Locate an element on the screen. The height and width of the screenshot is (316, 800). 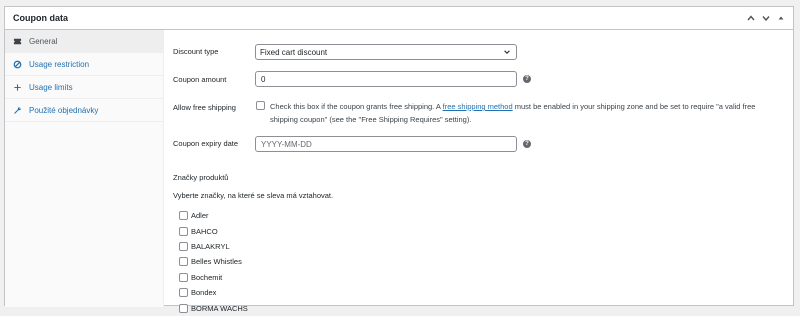
move-down-button is located at coordinates (766, 18).